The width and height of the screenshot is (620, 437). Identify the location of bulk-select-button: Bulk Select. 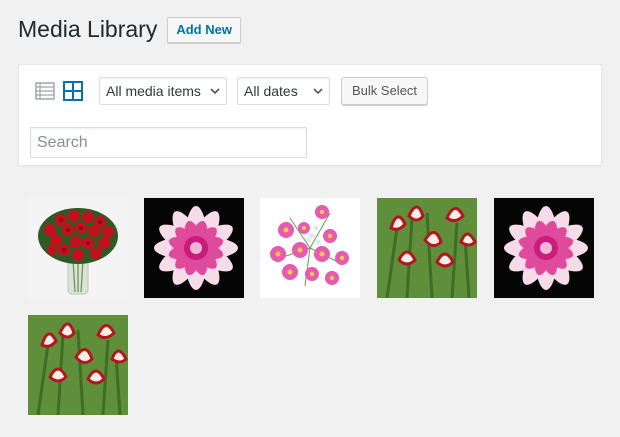
(385, 91).